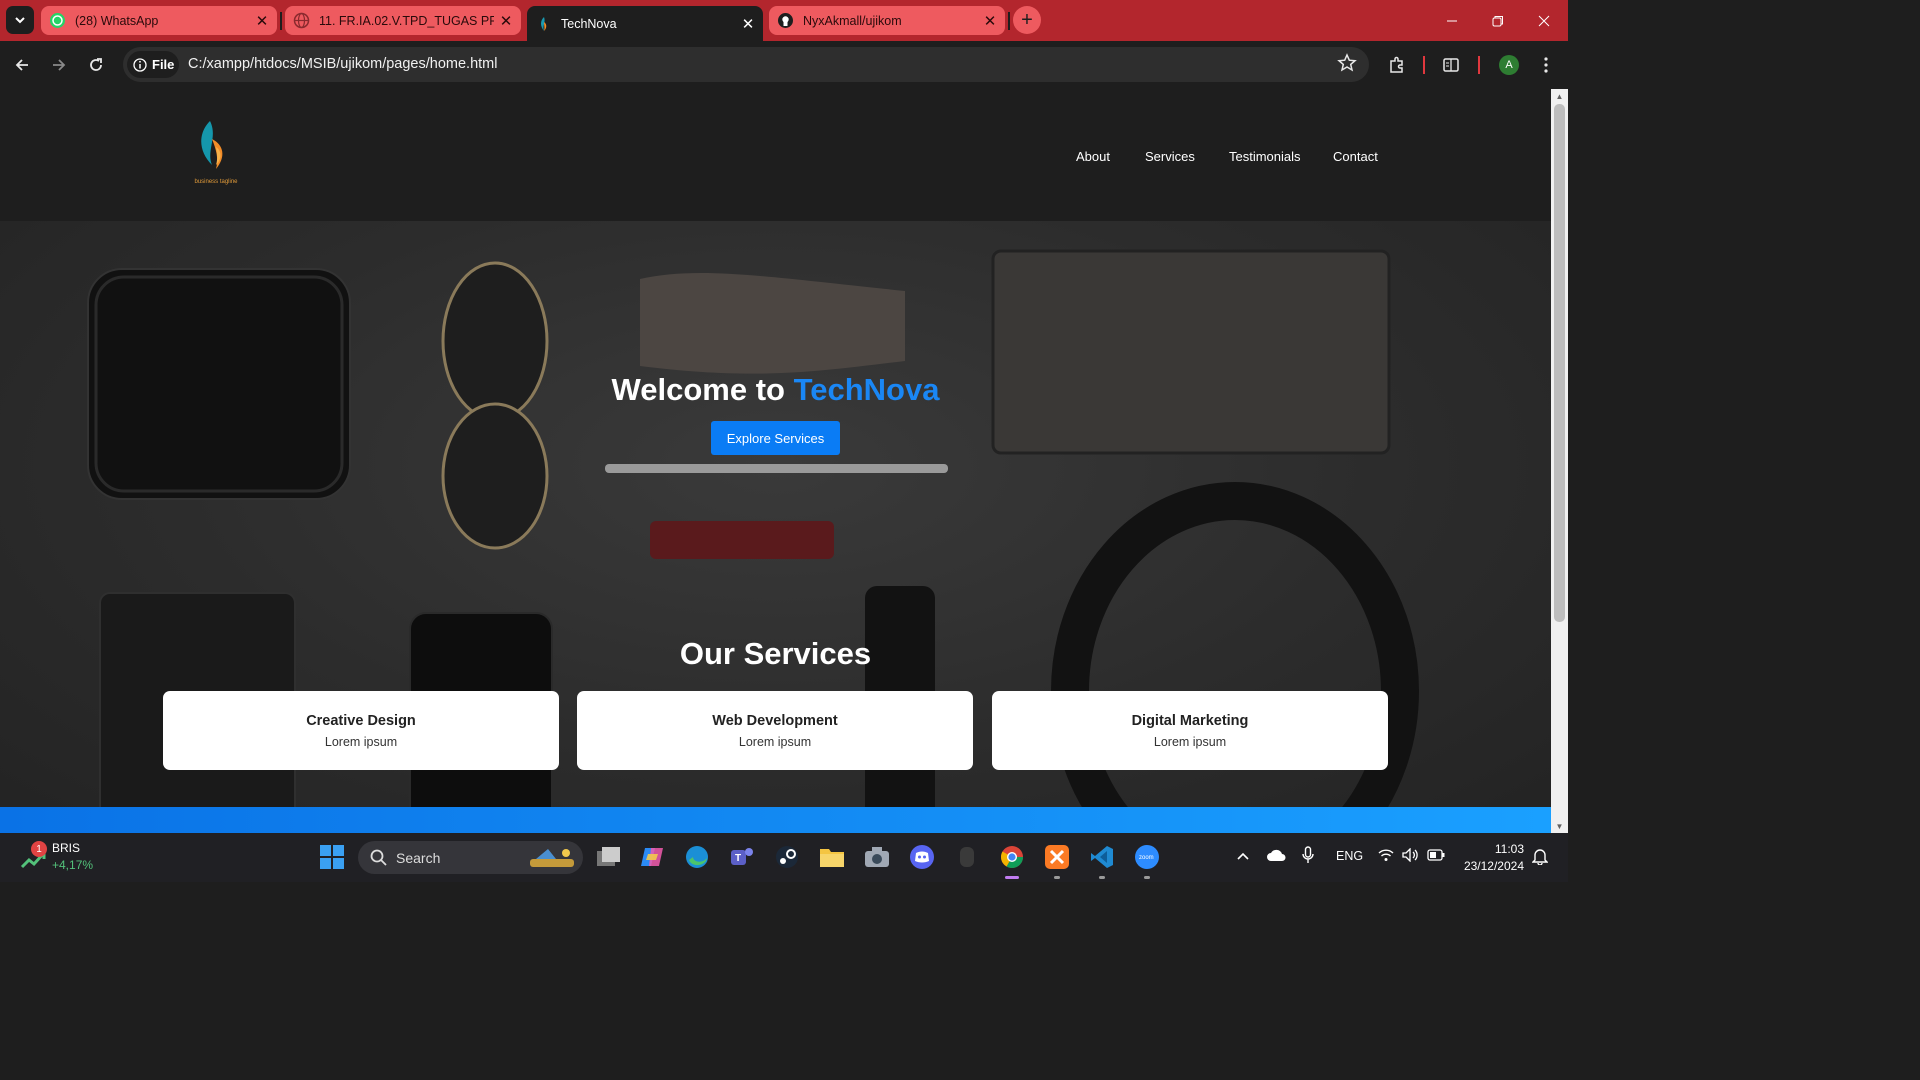 The width and height of the screenshot is (1920, 1080). I want to click on sidebar-icon, so click(1451, 65).